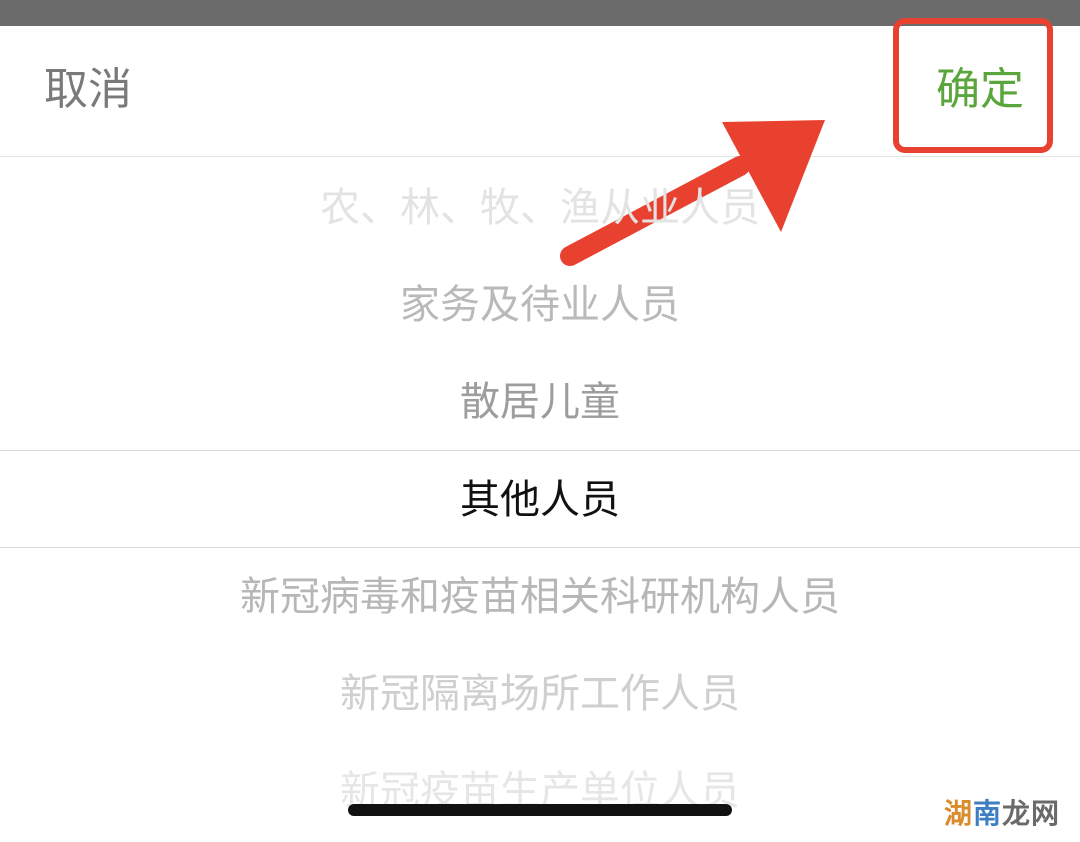  What do you see at coordinates (540, 402) in the screenshot?
I see `picker-option: 散居儿童` at bounding box center [540, 402].